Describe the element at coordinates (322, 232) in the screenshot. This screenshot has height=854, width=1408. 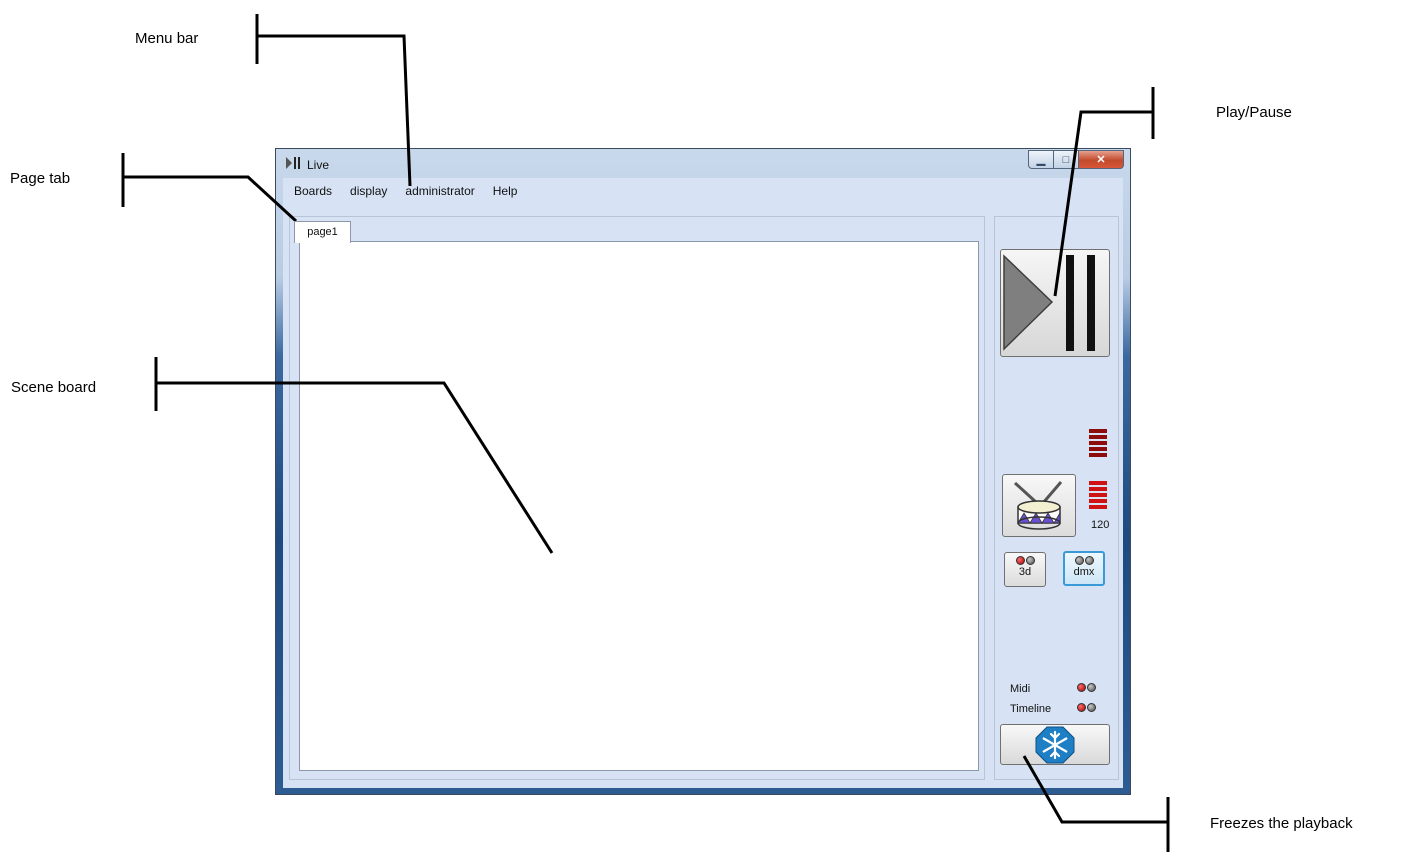
I see `tab-page1: page1` at that location.